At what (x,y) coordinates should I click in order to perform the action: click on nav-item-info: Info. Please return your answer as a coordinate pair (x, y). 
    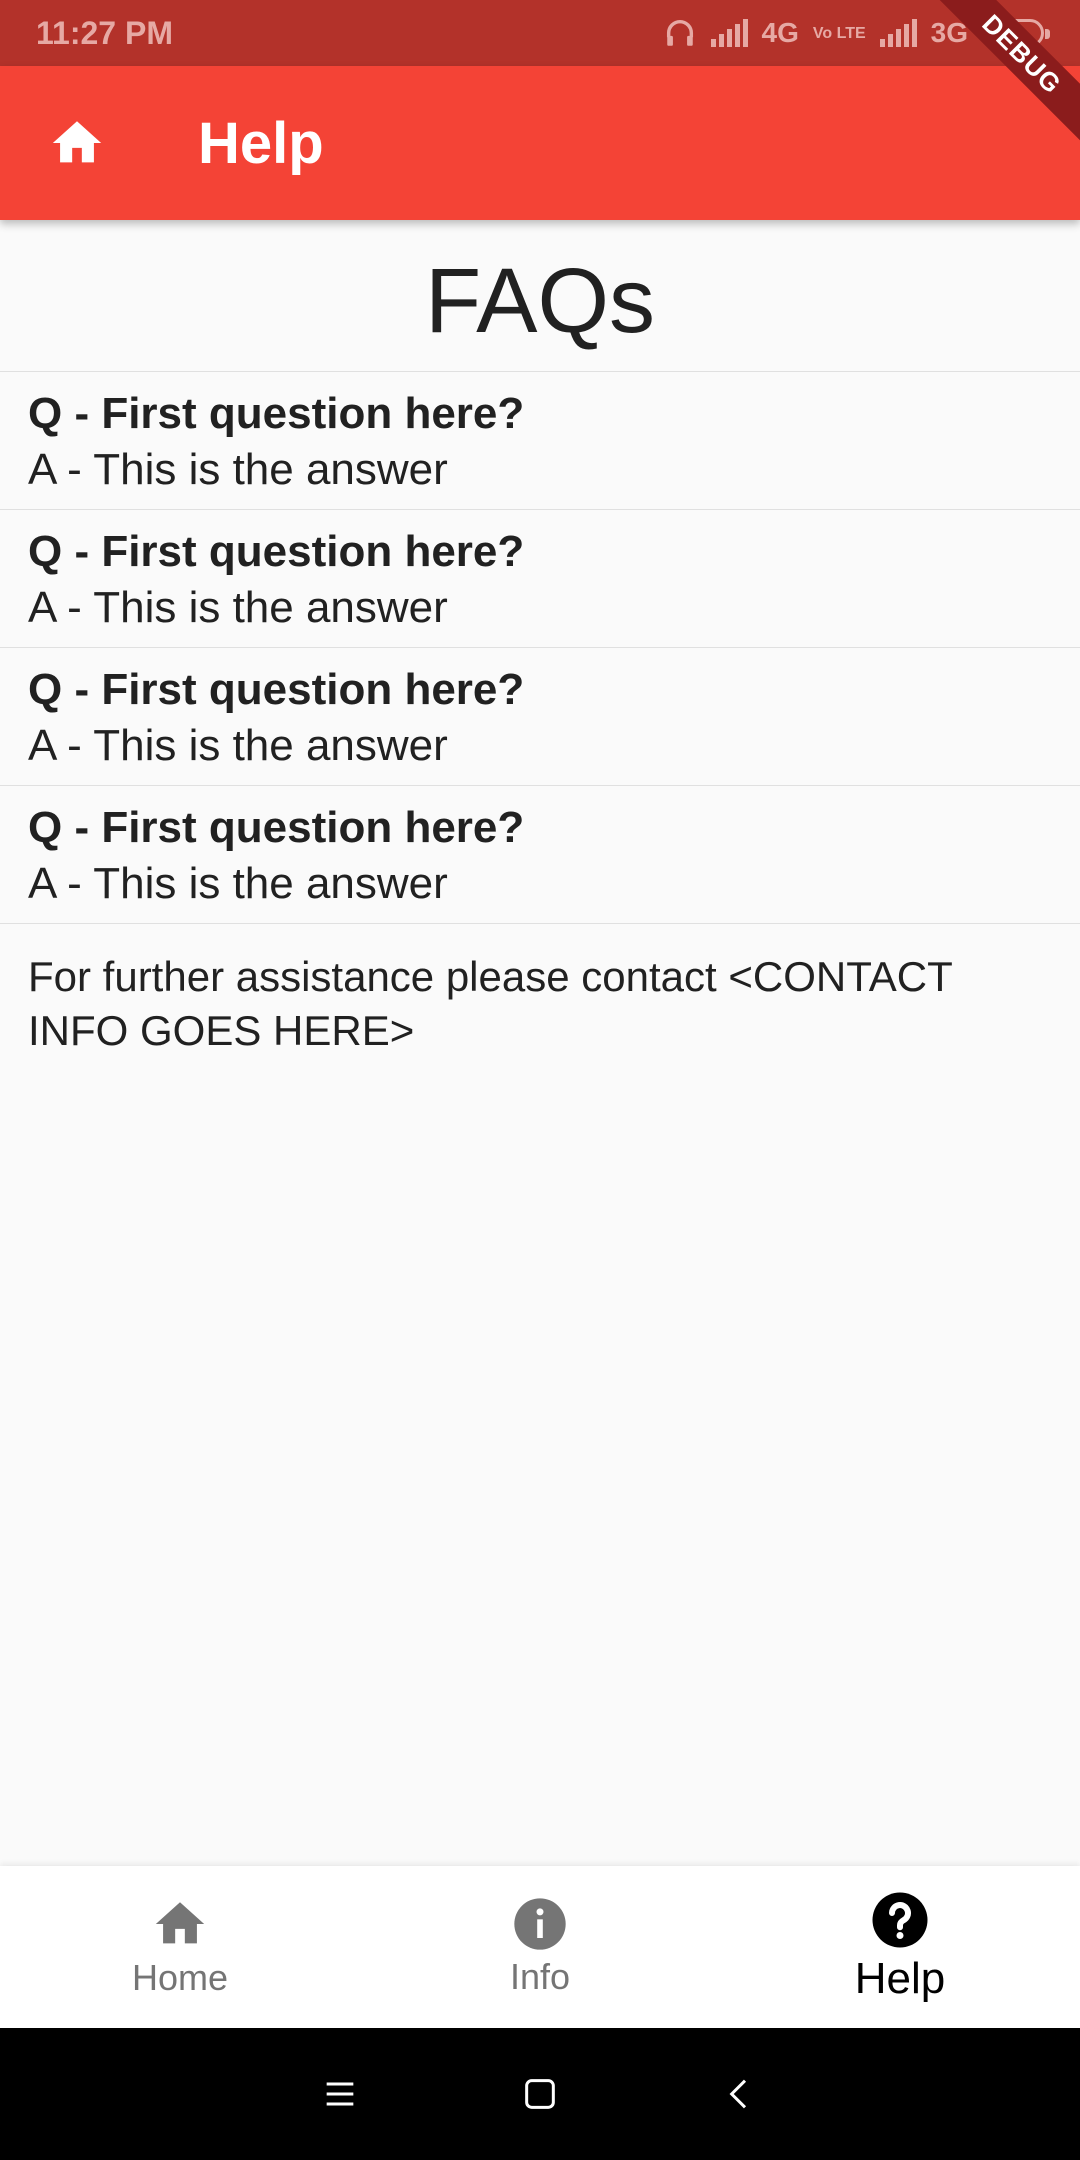
    Looking at the image, I should click on (540, 1947).